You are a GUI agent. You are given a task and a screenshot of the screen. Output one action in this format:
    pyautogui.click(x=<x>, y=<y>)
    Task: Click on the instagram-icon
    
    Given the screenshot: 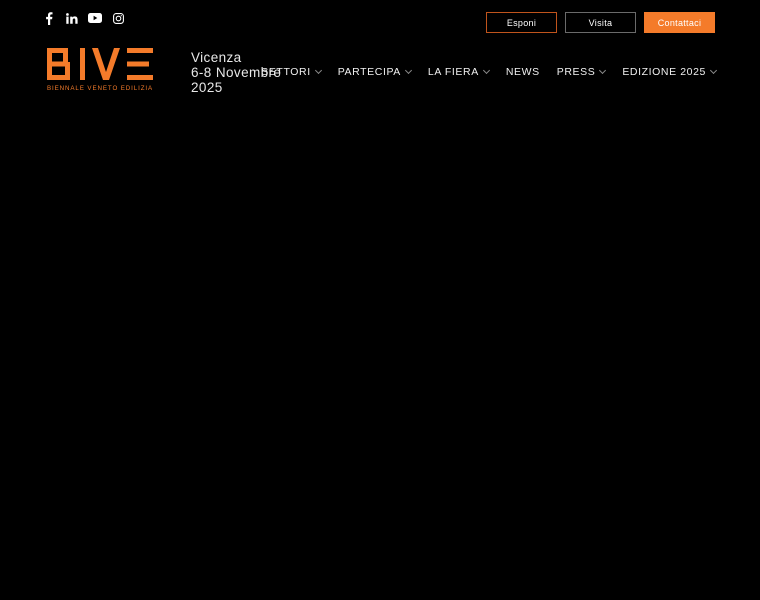 What is the action you would take?
    pyautogui.click(x=118, y=18)
    